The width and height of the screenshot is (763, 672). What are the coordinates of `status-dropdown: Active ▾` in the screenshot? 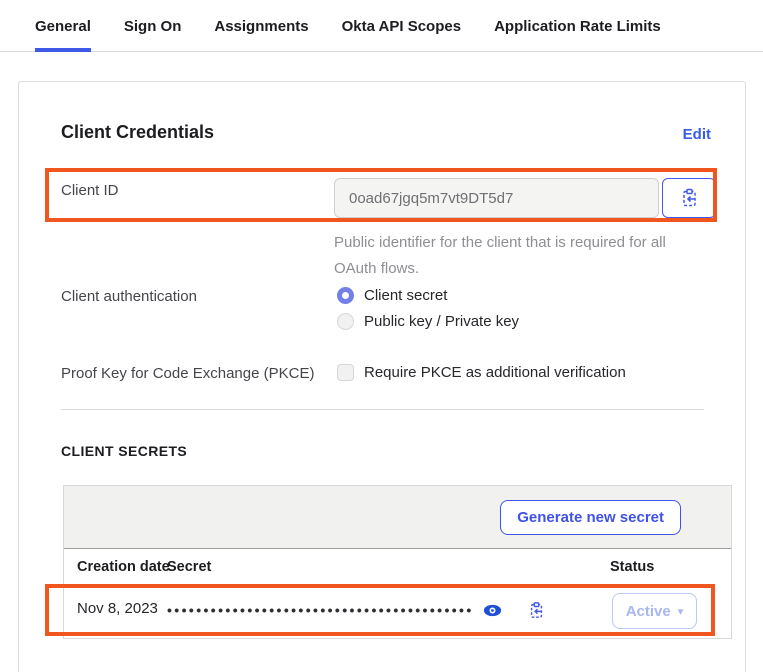 It's located at (654, 611).